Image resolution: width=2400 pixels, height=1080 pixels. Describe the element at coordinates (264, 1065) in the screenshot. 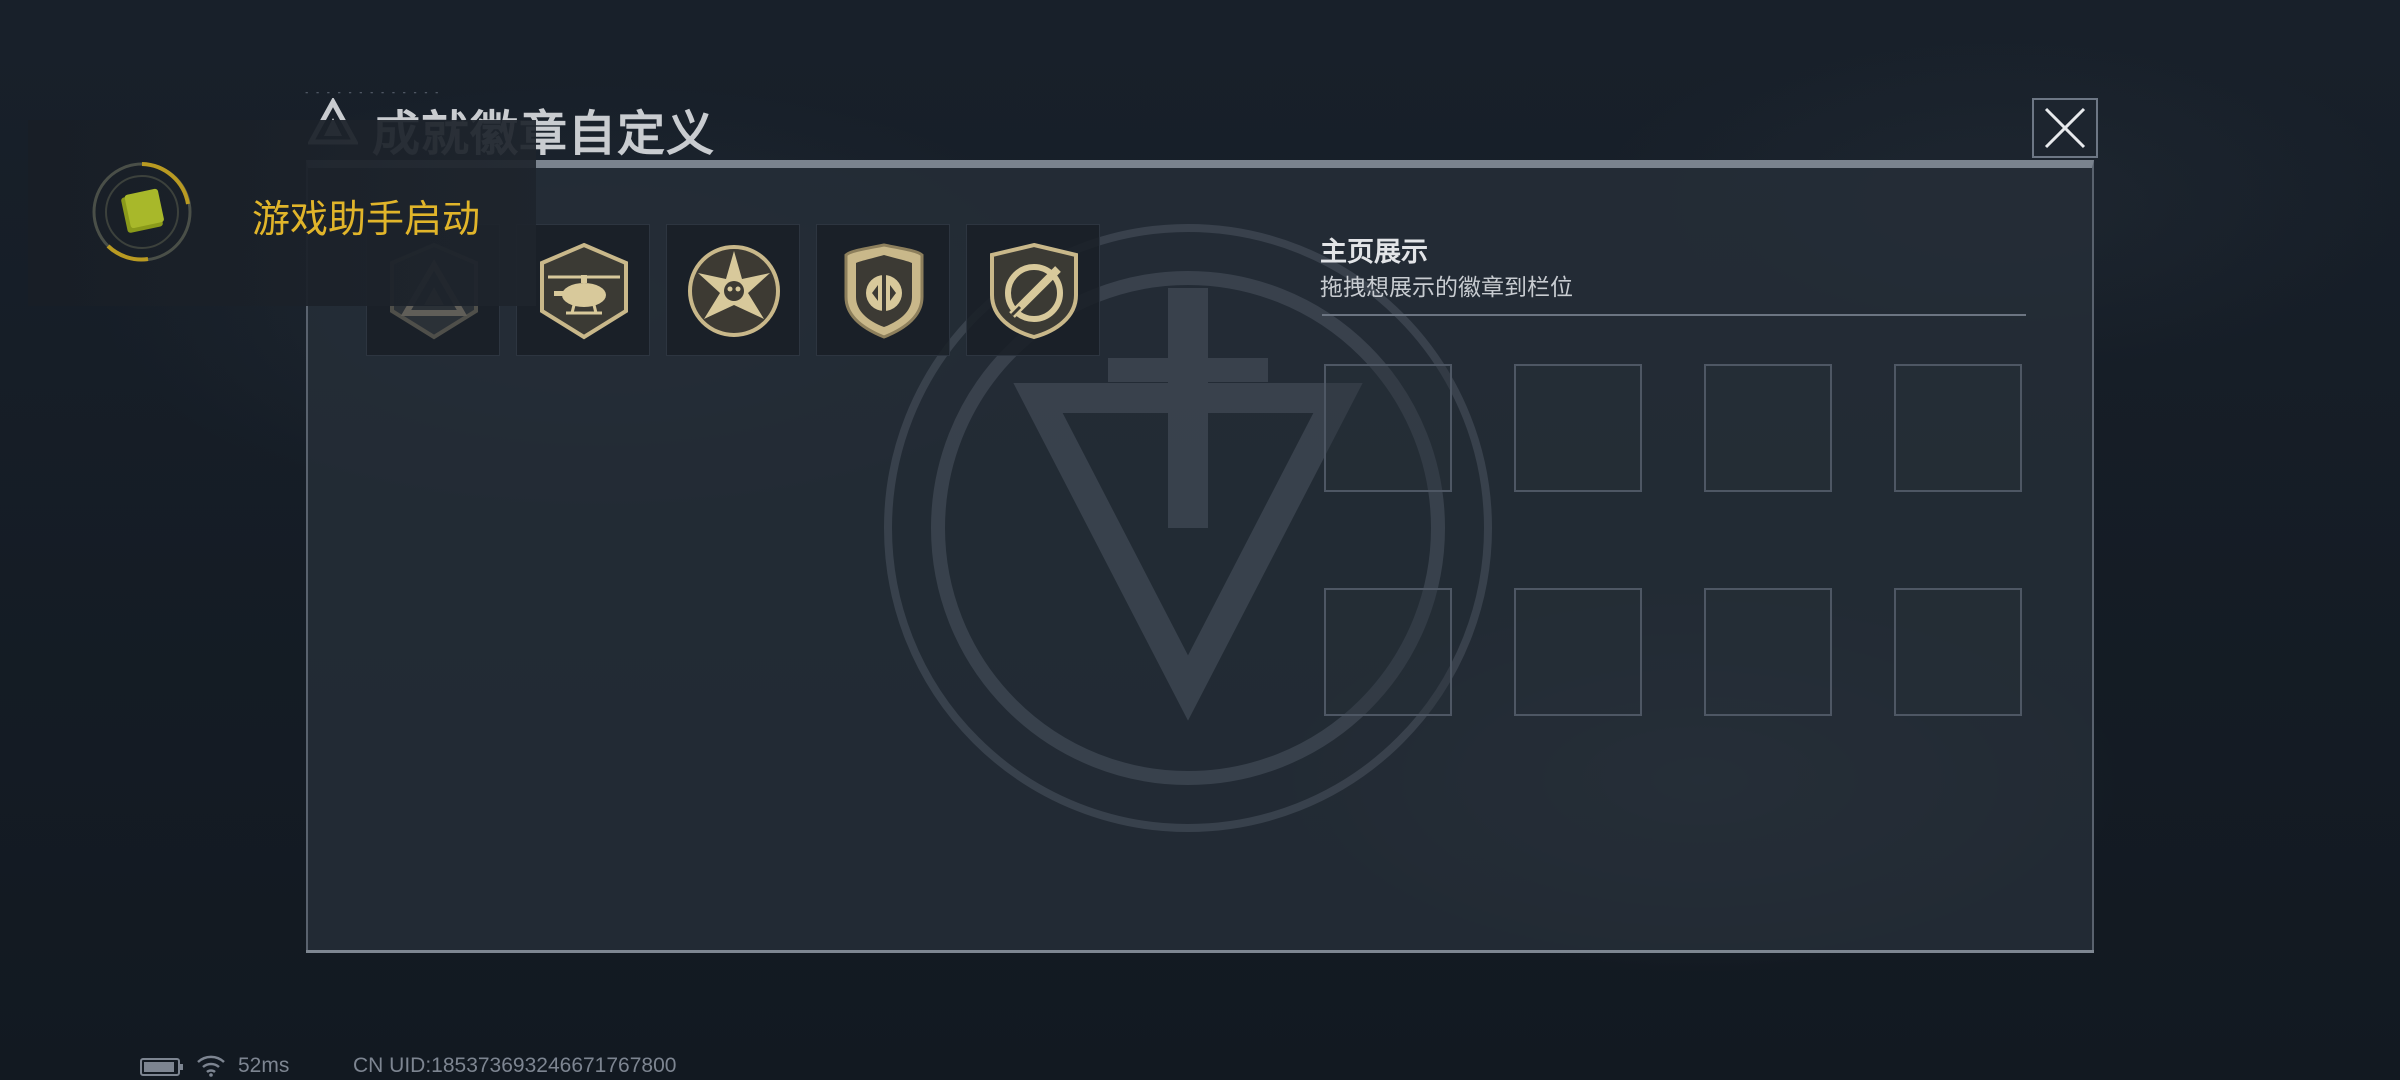

I see `ping-value: 52ms` at that location.